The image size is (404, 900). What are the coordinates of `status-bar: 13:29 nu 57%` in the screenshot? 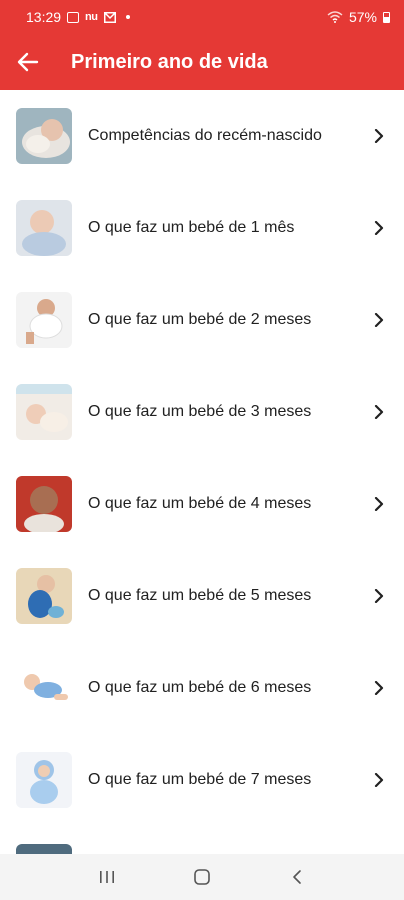 It's located at (202, 17).